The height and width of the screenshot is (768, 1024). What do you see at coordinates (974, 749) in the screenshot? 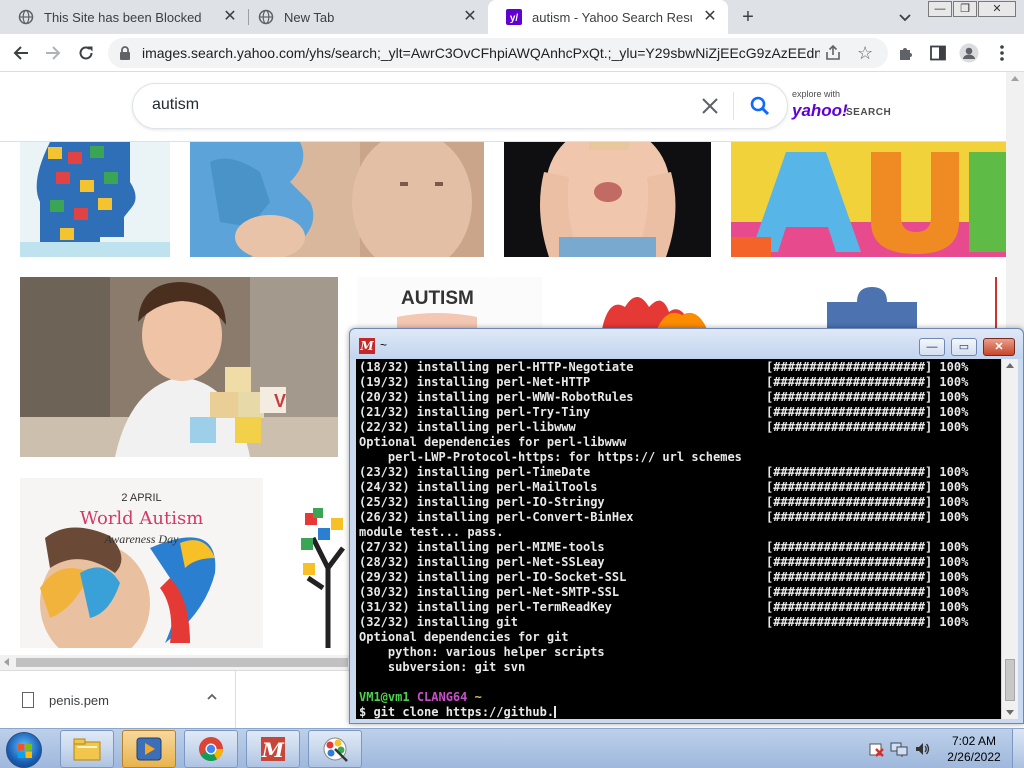
I see `taskbar-clock: 7:02 AM 2/26/2022` at bounding box center [974, 749].